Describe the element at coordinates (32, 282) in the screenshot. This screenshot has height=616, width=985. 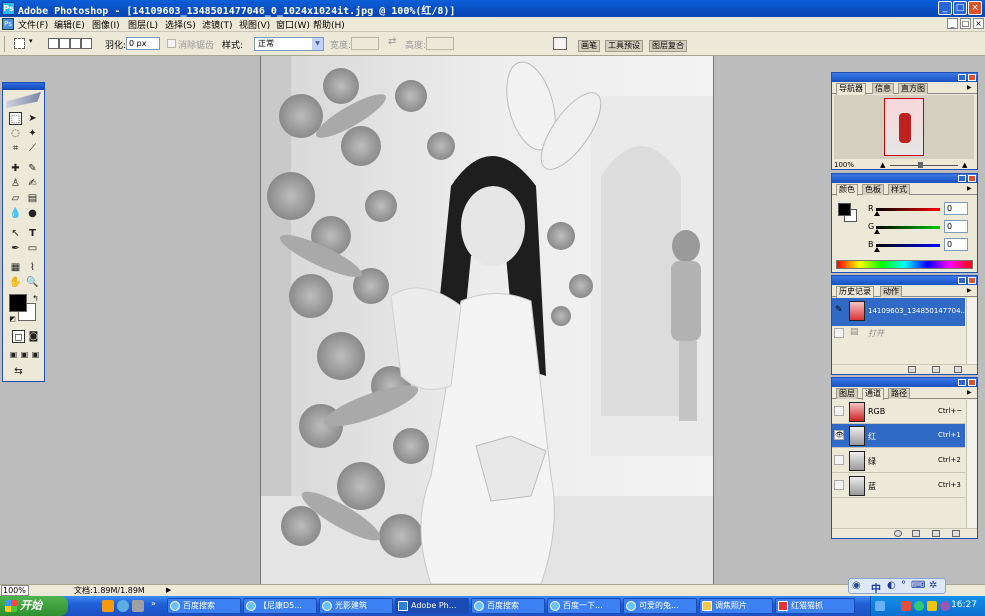
I see `zoom-tool-icon: 🔍` at that location.